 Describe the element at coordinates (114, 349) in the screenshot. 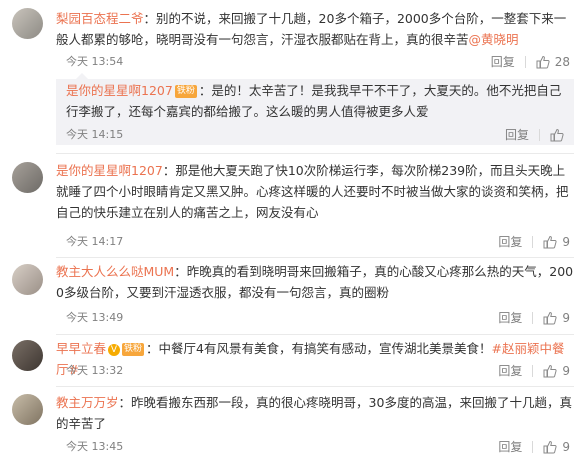

I see `vip-icon: V` at that location.